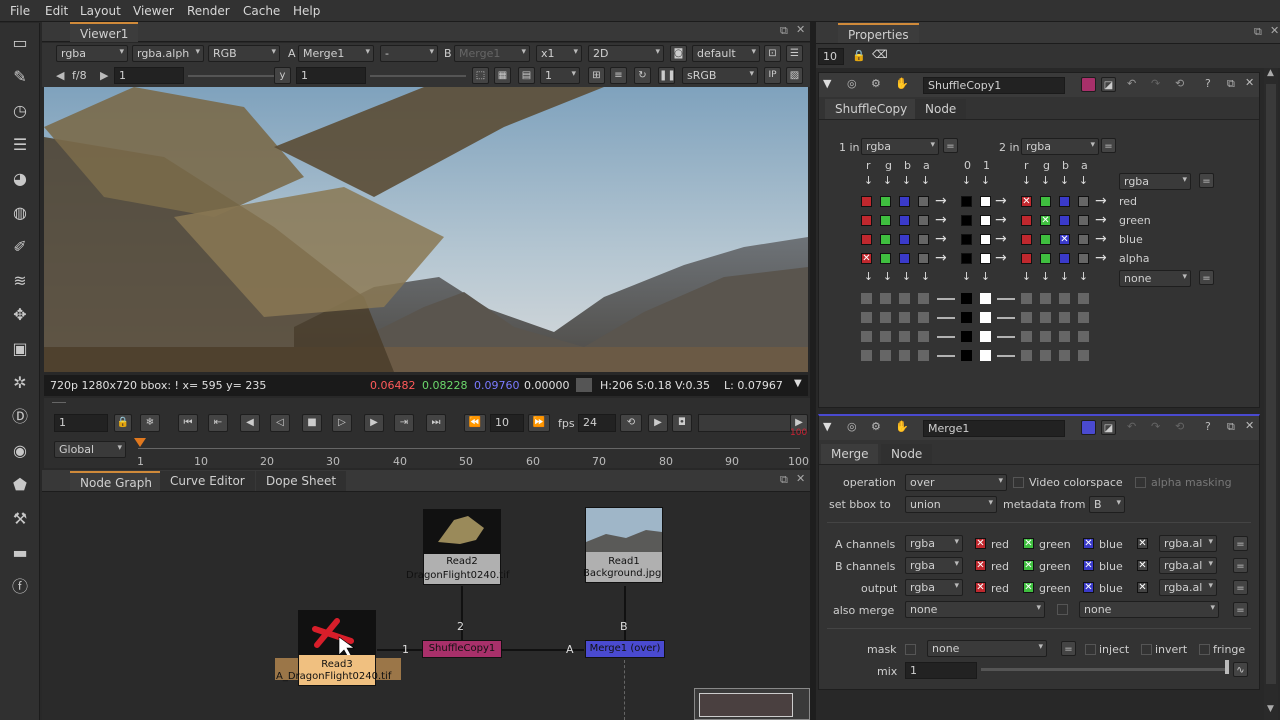 This screenshot has height=720, width=1280. What do you see at coordinates (1240, 609) in the screenshot?
I see `also-merge-equal-button: =` at bounding box center [1240, 609].